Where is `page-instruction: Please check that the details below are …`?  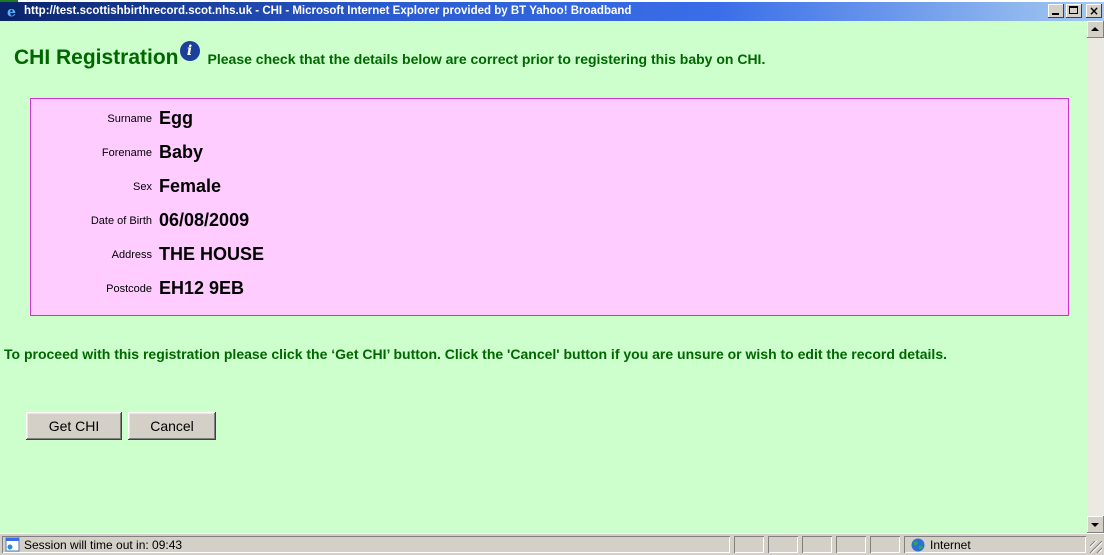 page-instruction: Please check that the details below are … is located at coordinates (486, 59).